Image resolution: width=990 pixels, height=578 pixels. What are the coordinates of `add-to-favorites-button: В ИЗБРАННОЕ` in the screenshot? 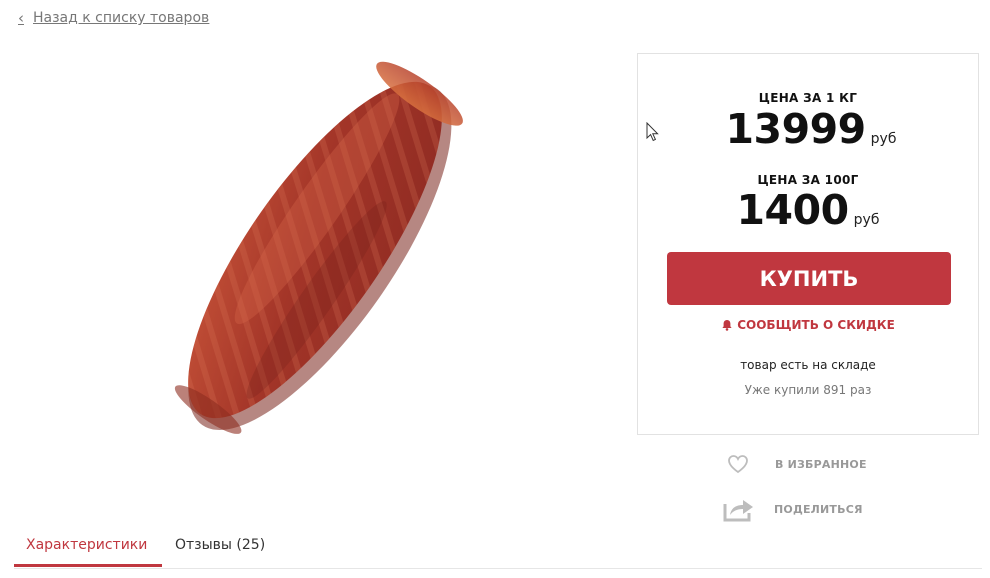 It's located at (797, 464).